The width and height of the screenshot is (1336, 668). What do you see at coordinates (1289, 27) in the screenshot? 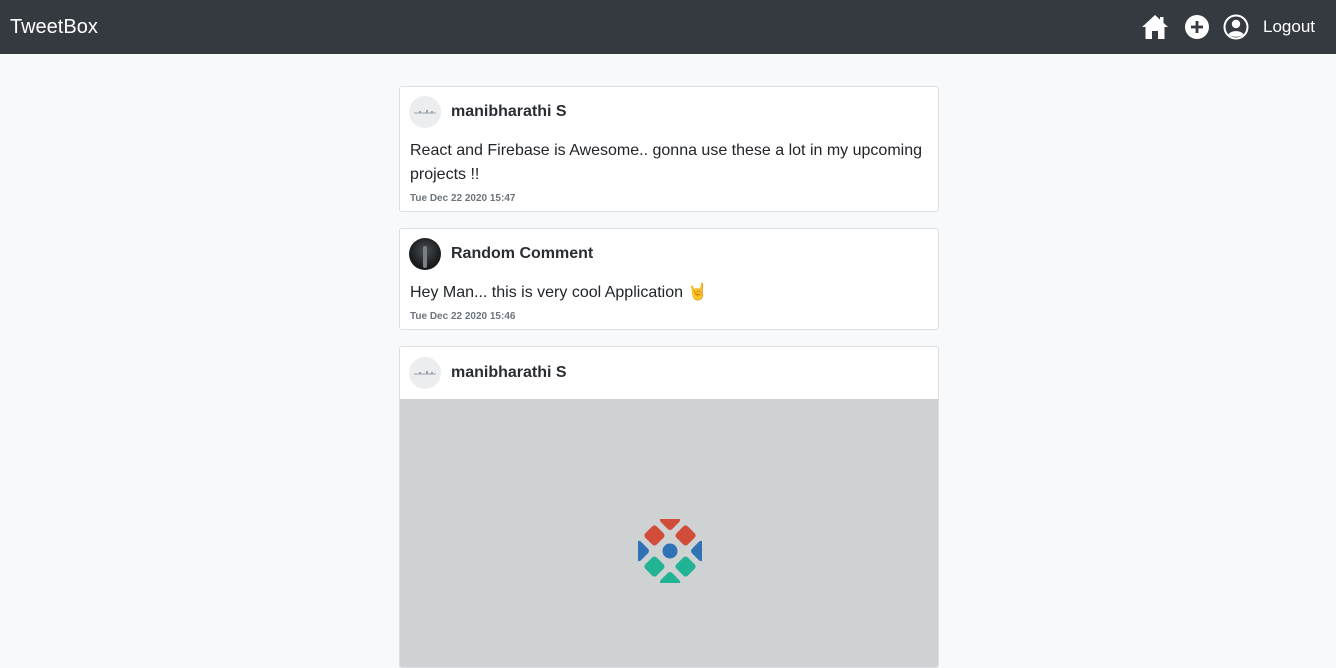
I see `logout-link: Logout` at bounding box center [1289, 27].